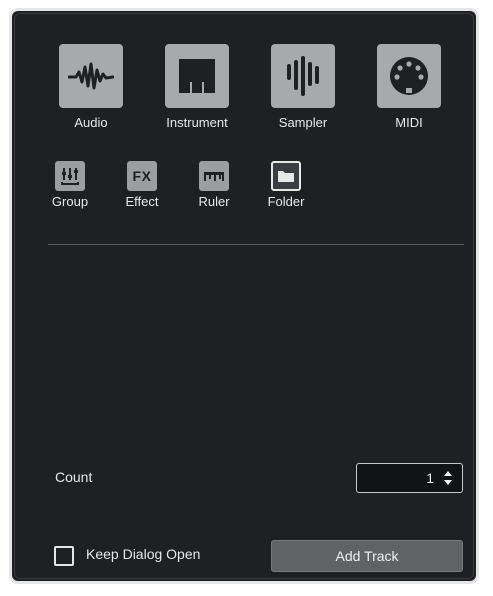  Describe the element at coordinates (303, 122) in the screenshot. I see `track-type-label: Sampler` at that location.